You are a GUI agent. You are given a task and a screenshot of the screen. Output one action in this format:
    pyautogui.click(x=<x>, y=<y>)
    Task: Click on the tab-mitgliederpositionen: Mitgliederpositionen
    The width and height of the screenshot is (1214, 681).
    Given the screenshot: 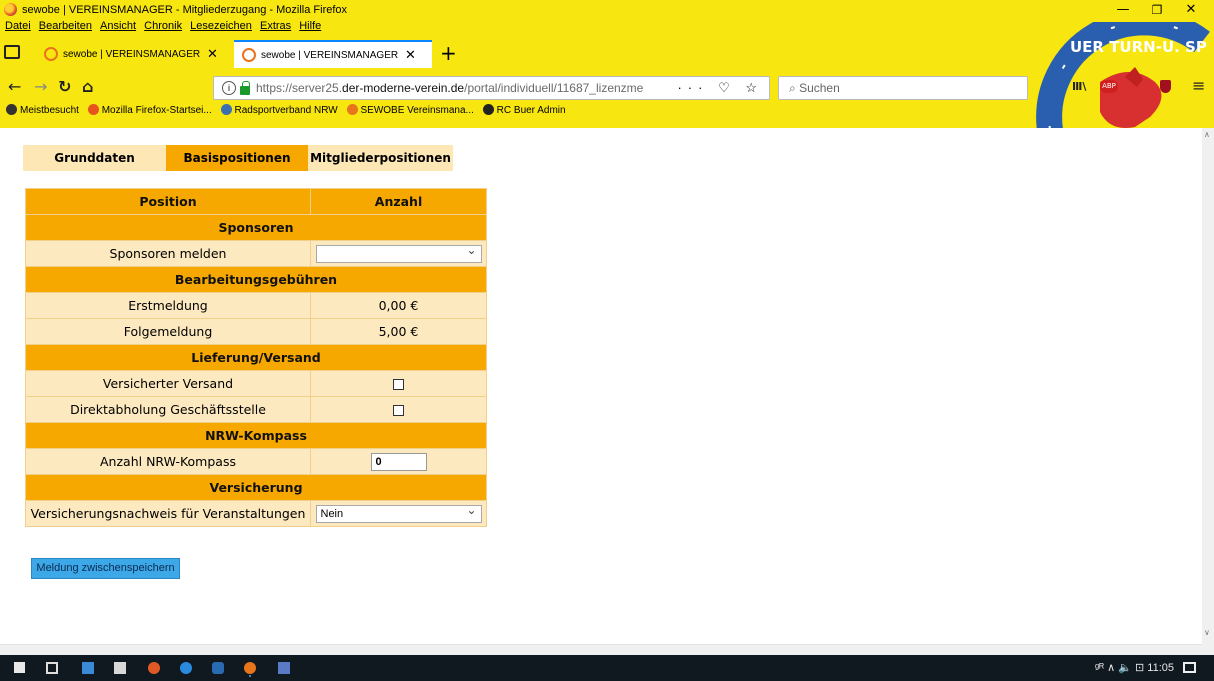 What is the action you would take?
    pyautogui.click(x=380, y=158)
    